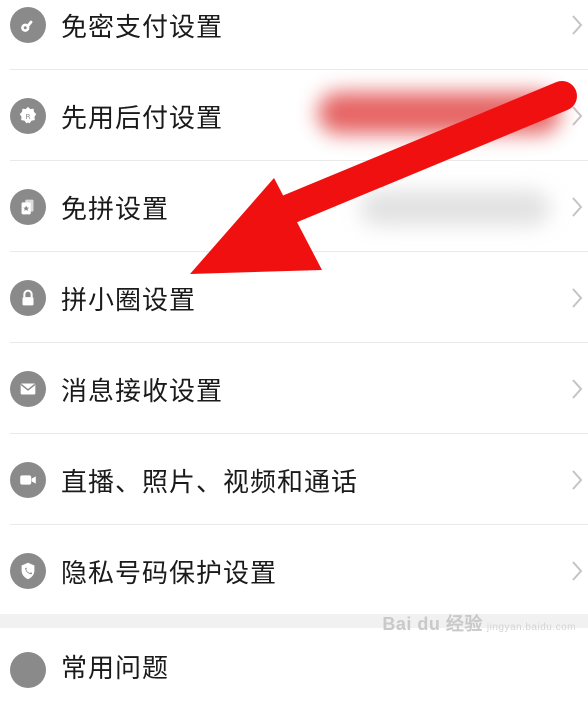  What do you see at coordinates (142, 118) in the screenshot?
I see `setting-label: 先用后付设置` at bounding box center [142, 118].